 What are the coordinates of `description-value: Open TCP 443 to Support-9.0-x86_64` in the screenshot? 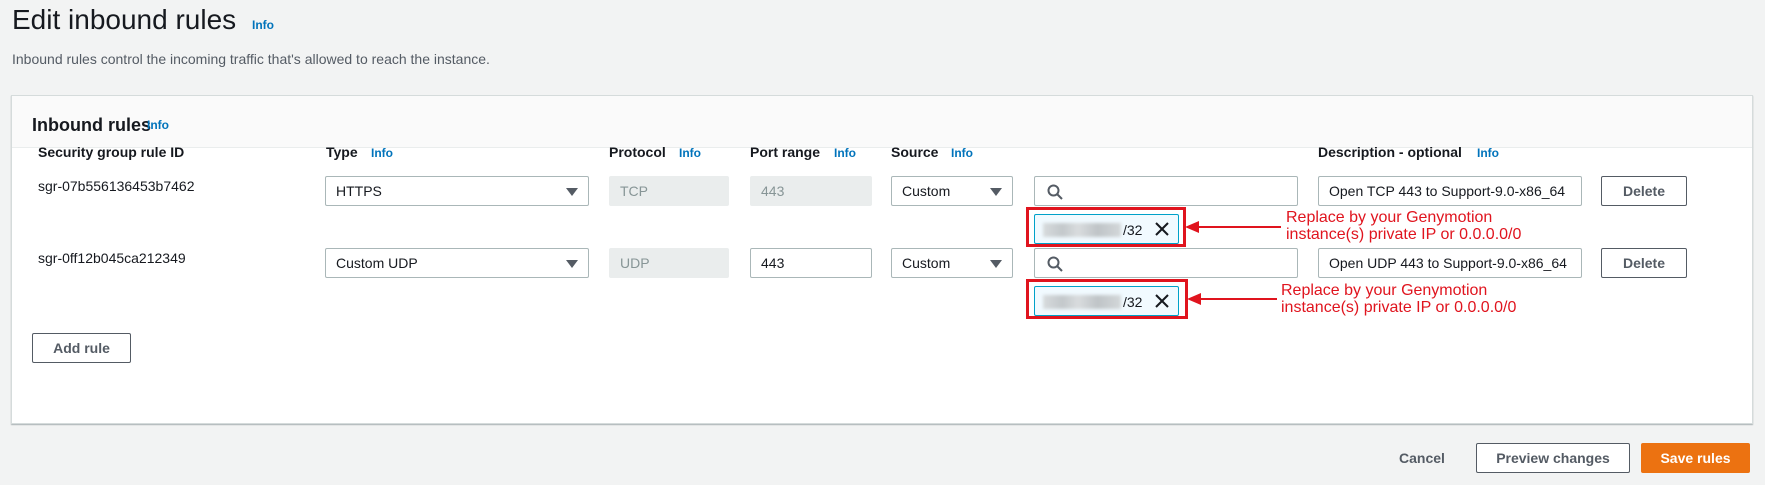 It's located at (1447, 191).